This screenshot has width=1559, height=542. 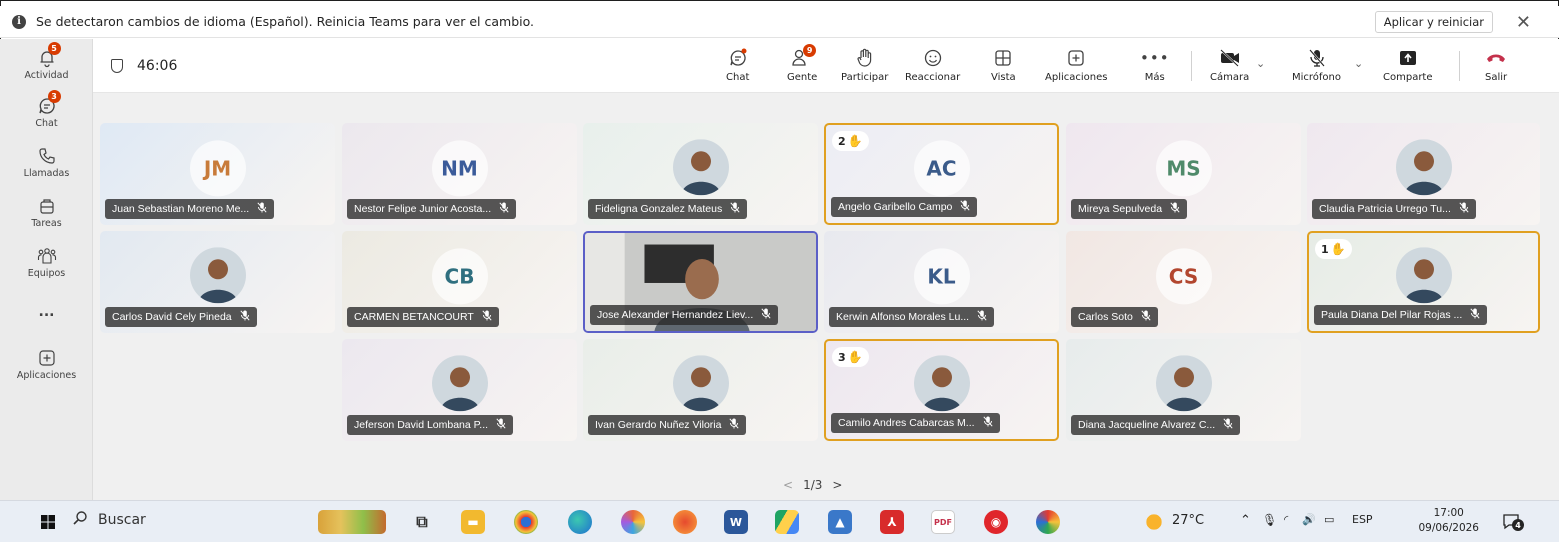 I want to click on rail-label: Chat, so click(x=46, y=123).